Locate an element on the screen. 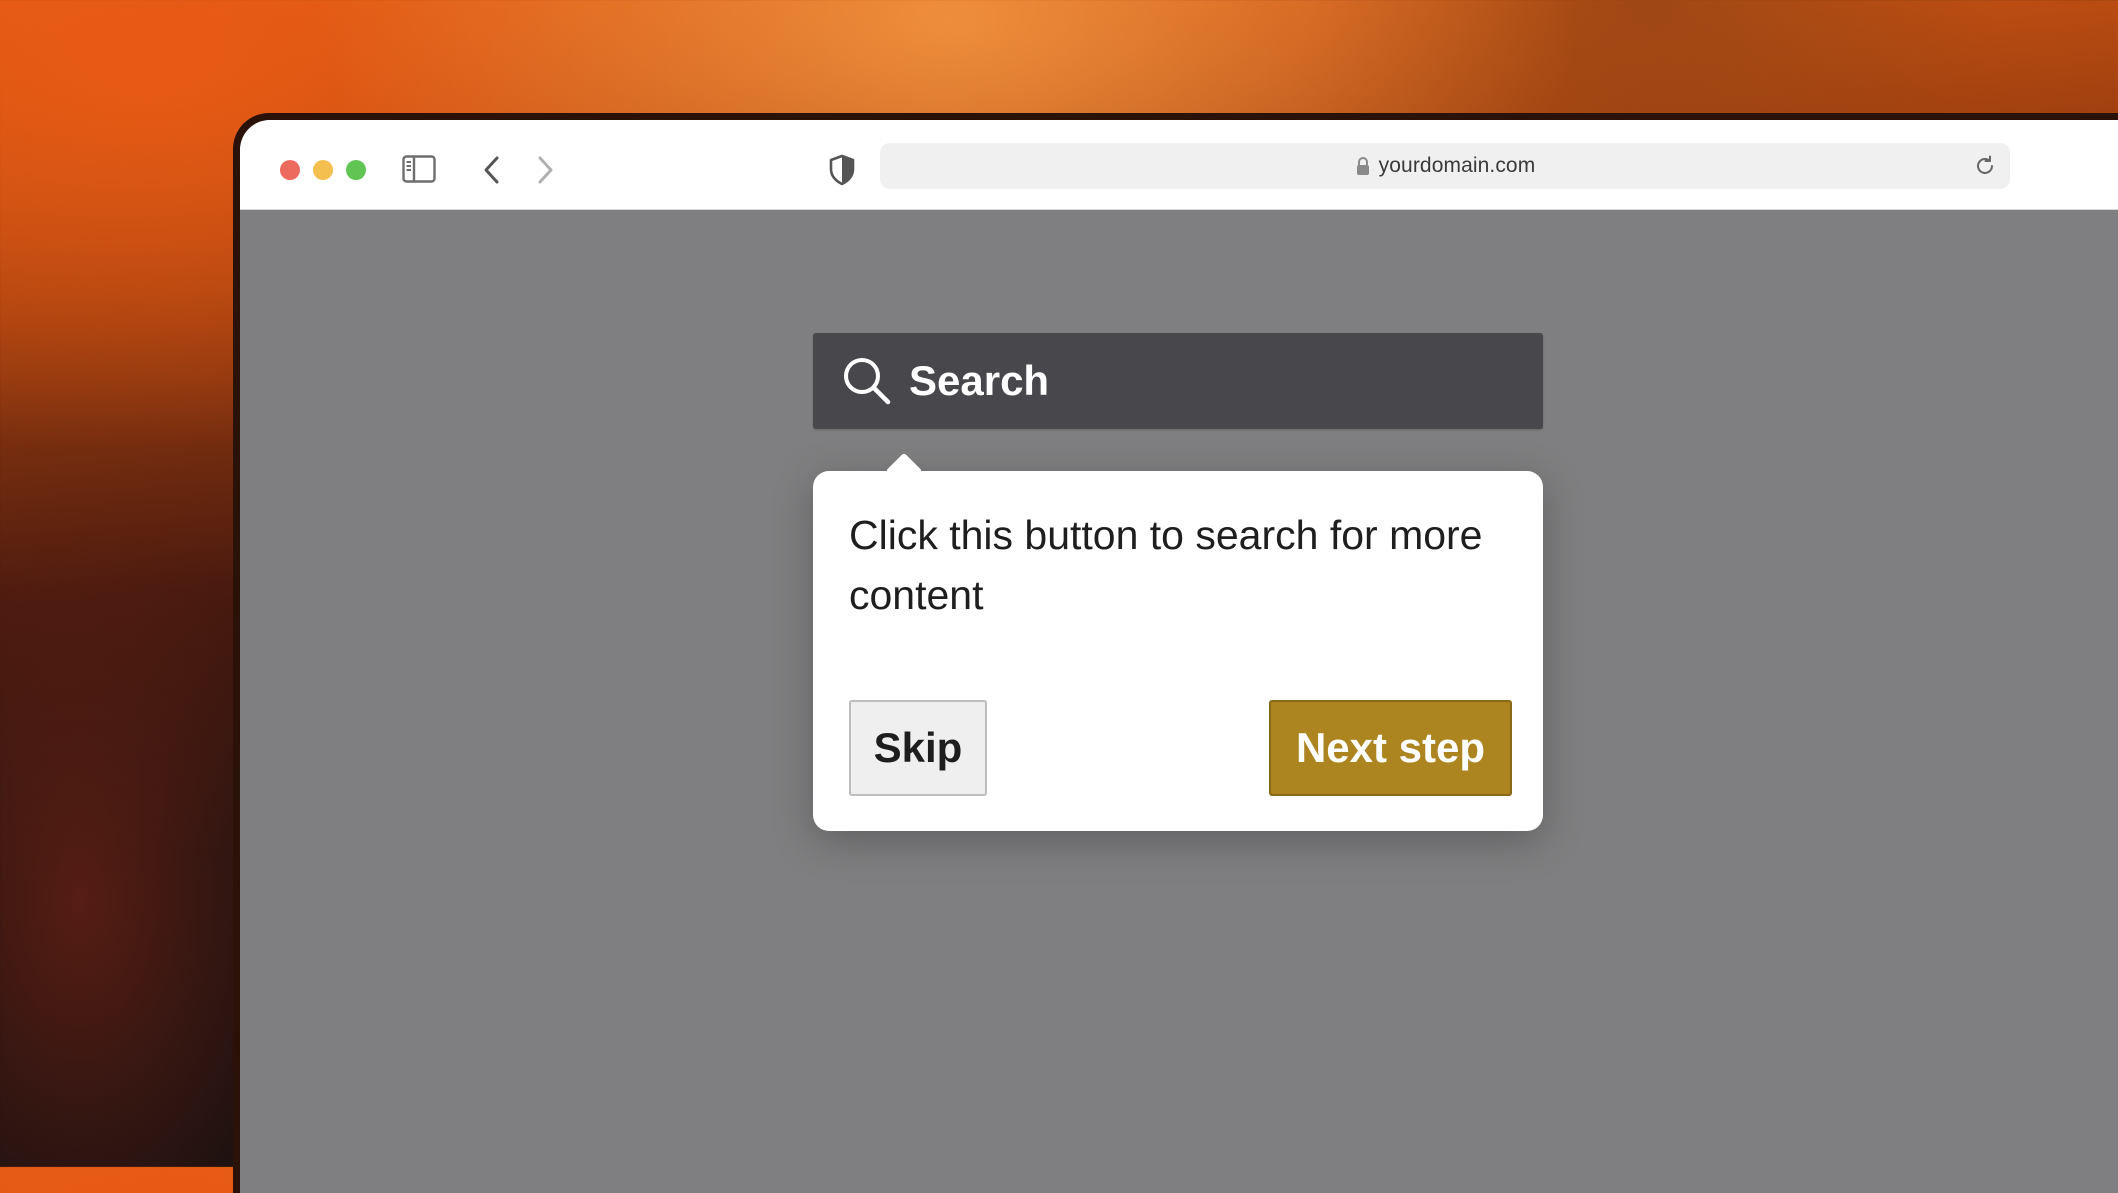 The width and height of the screenshot is (2118, 1193). search-button-label: Search is located at coordinates (979, 380).